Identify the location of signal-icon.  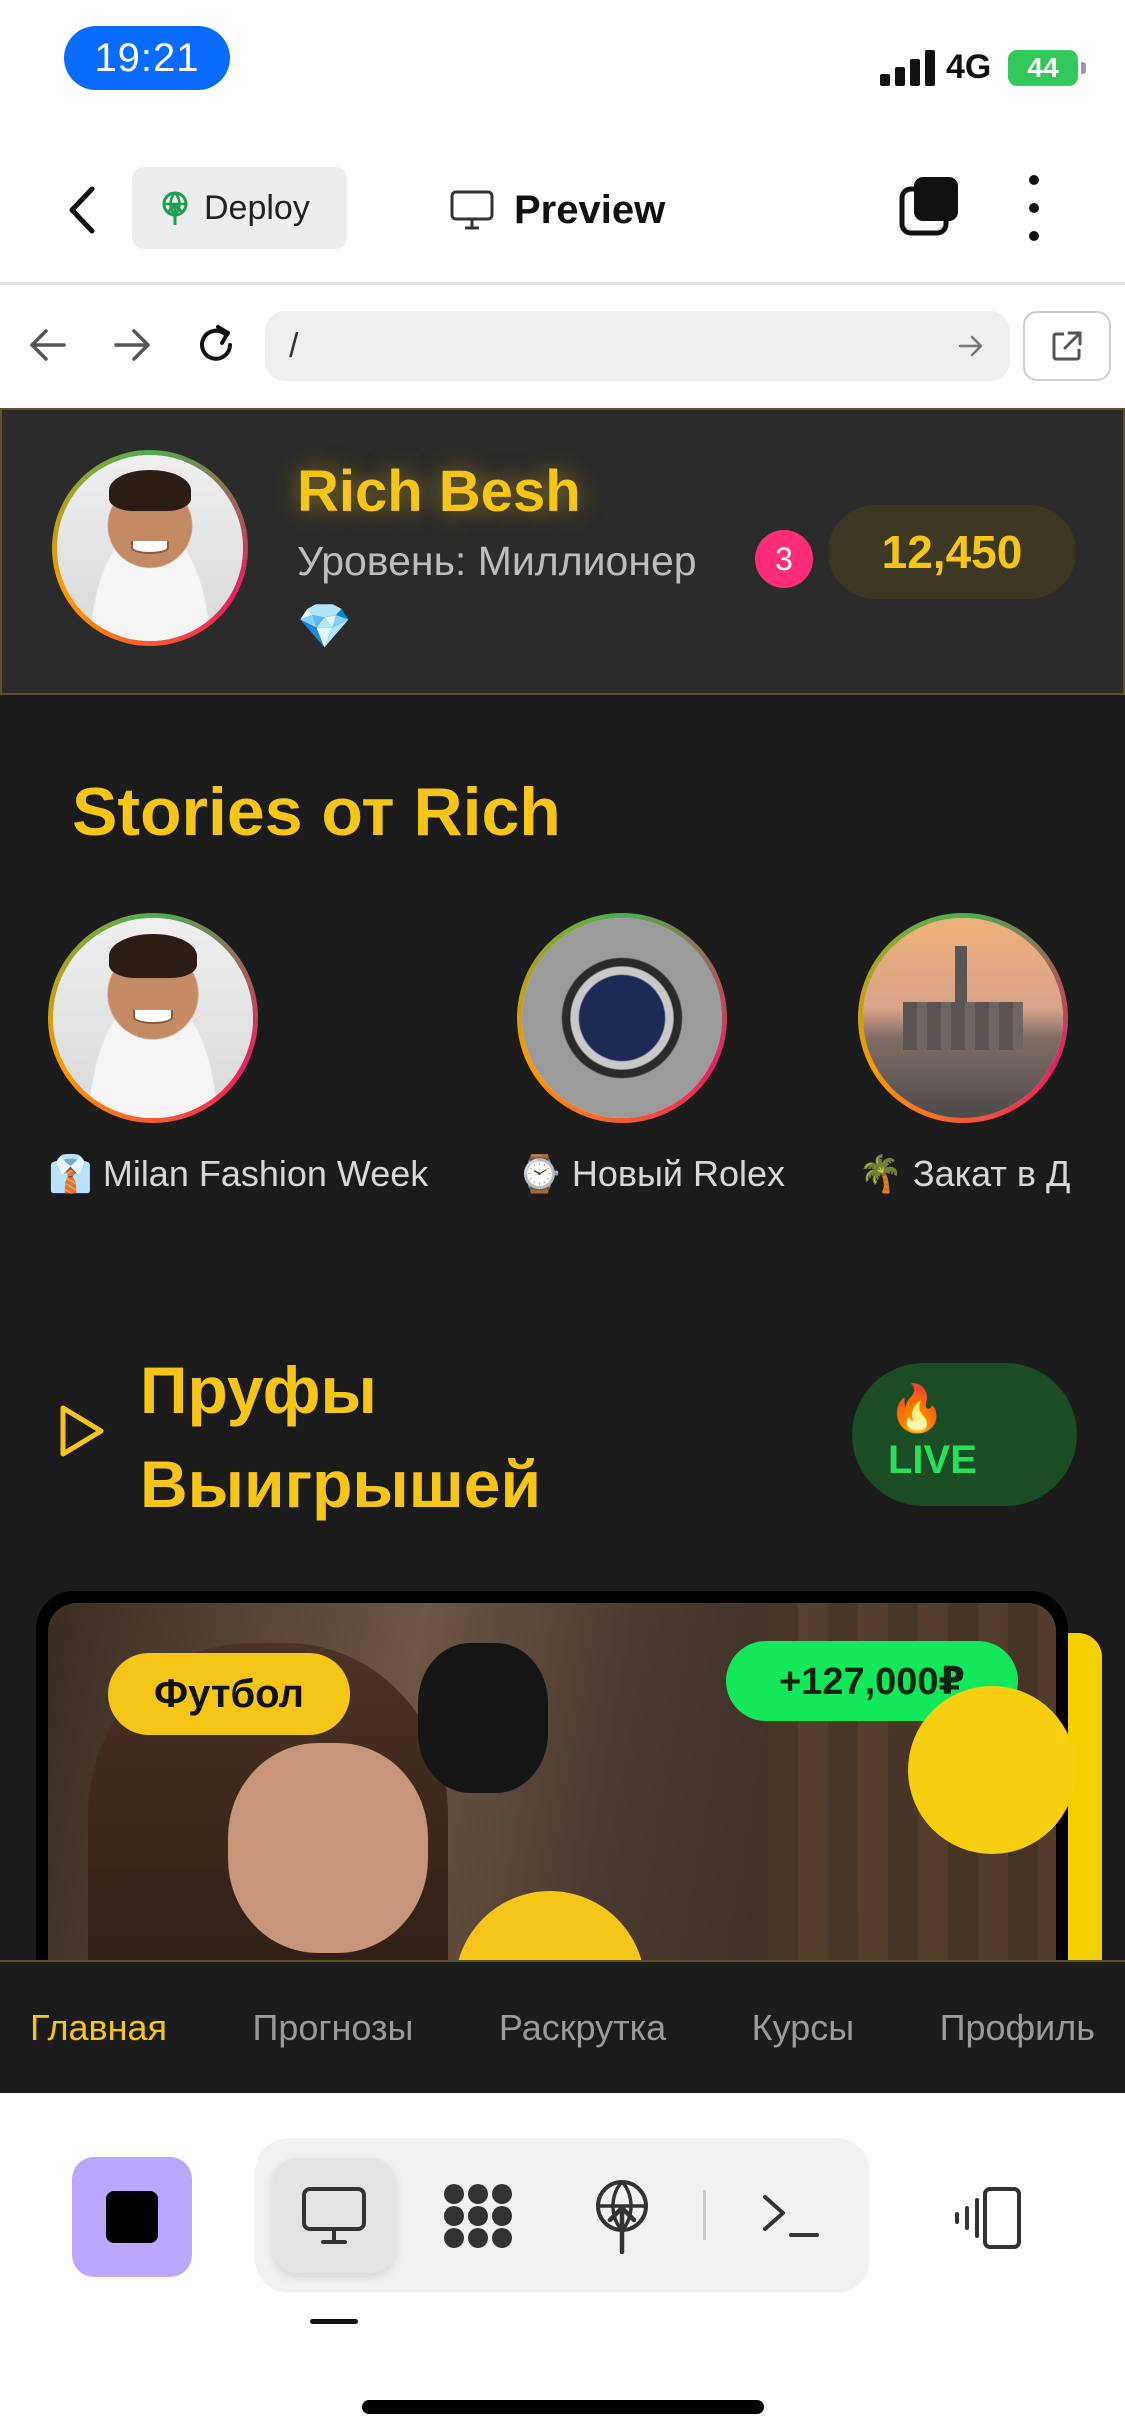
(908, 68).